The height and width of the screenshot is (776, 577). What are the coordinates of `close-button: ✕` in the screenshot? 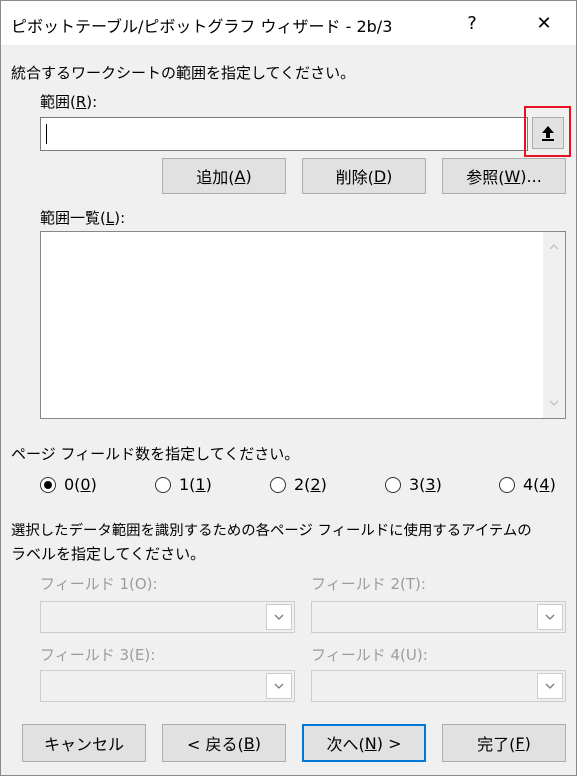 It's located at (544, 23).